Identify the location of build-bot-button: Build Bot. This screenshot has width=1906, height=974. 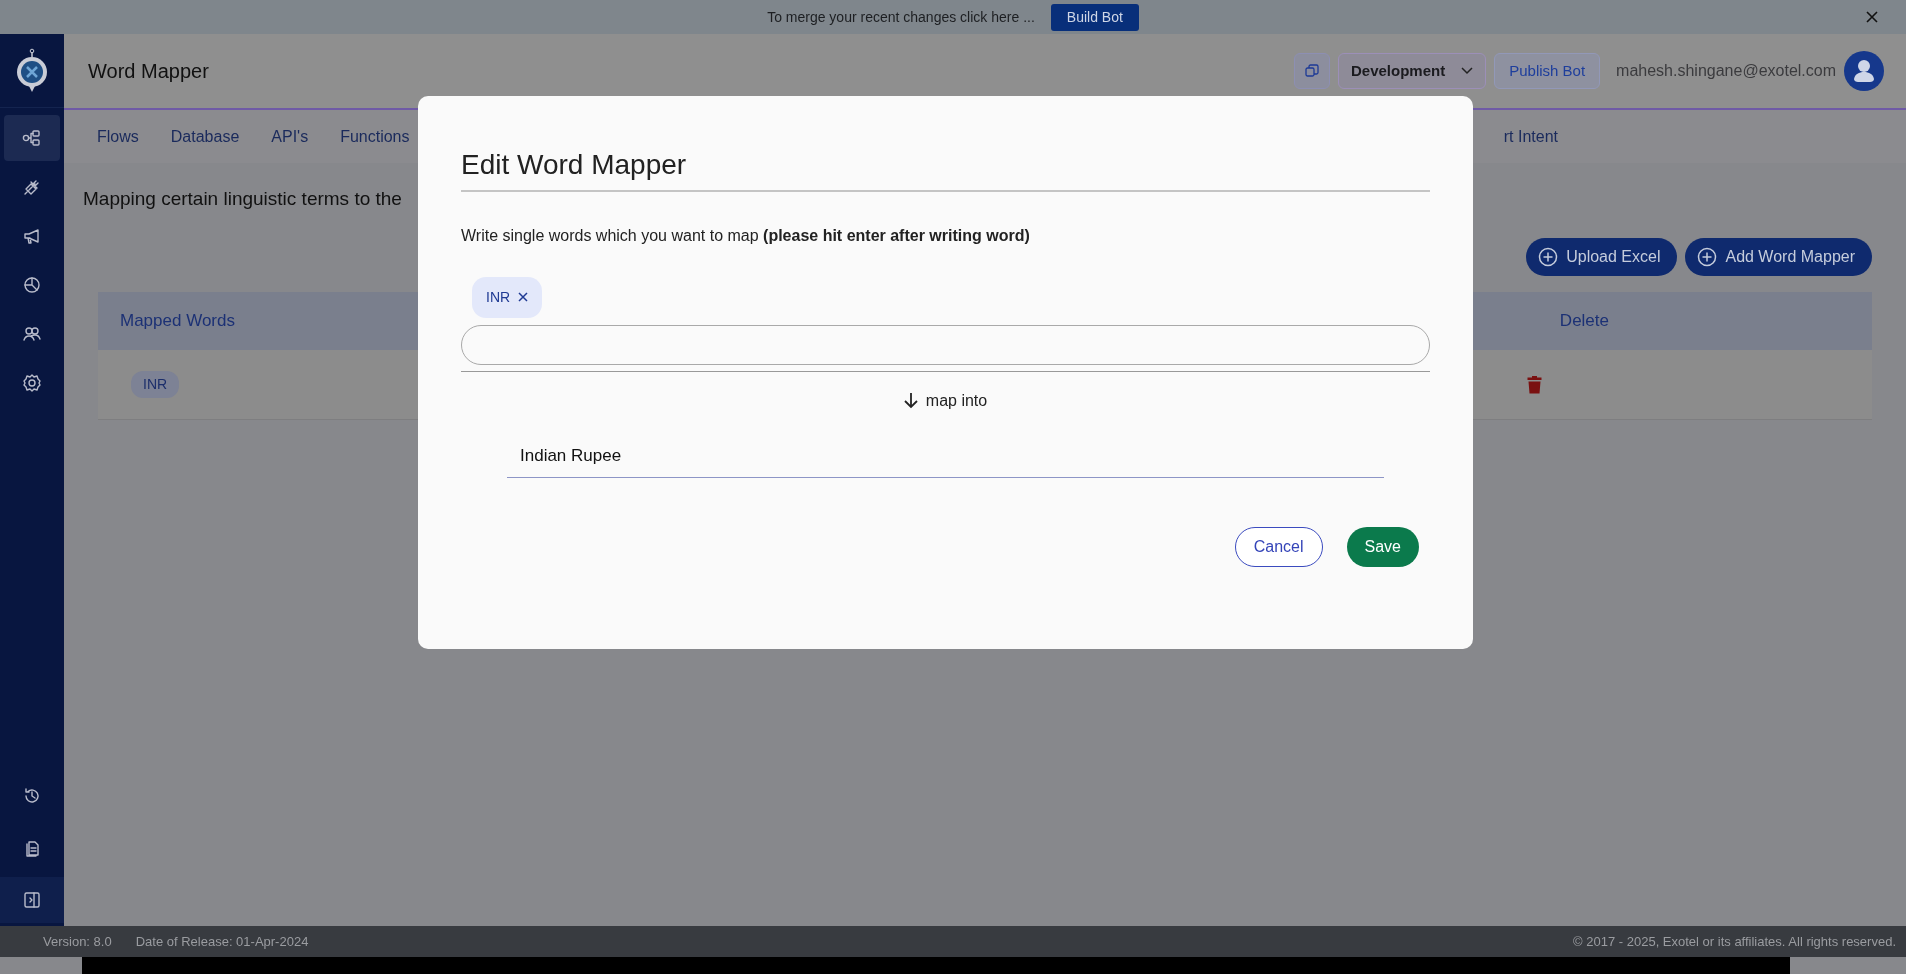
(1094, 17).